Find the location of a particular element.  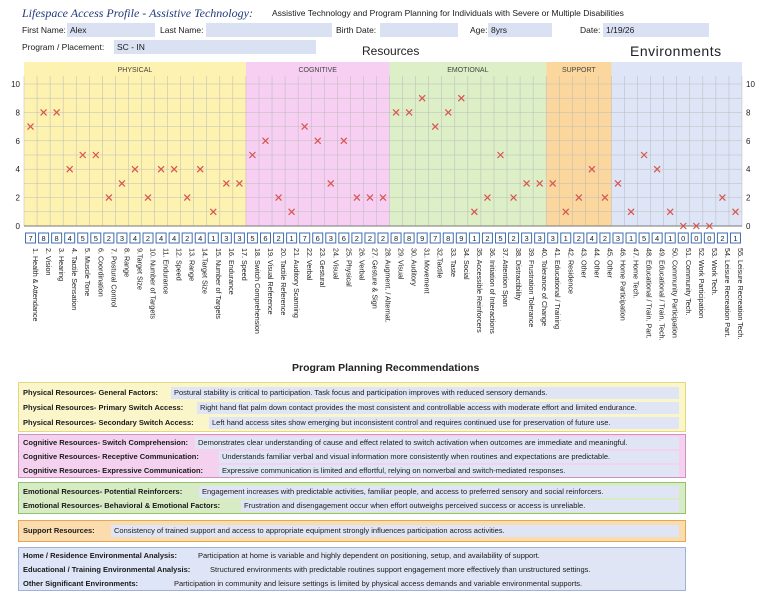

group-label-1: COGNITIVE is located at coordinates (317, 70).